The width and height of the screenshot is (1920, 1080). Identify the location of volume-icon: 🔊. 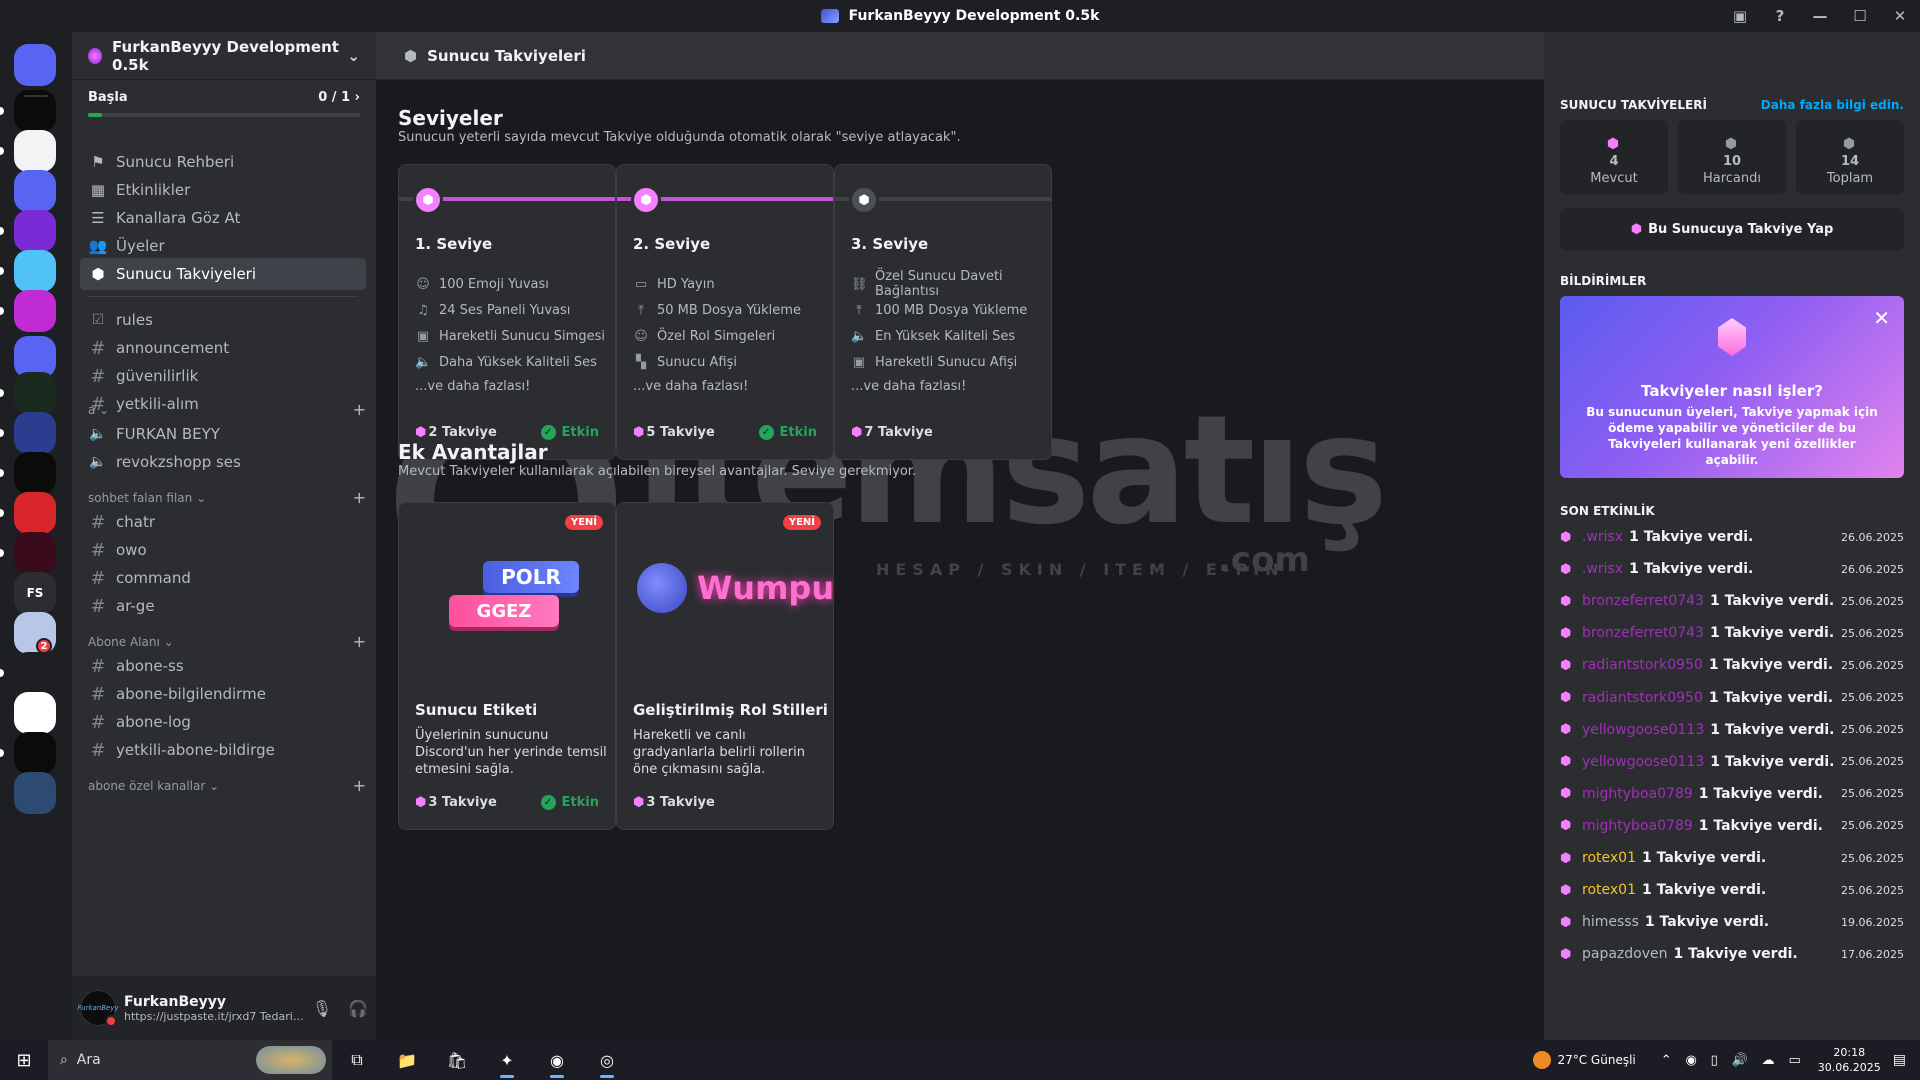
(1740, 1060).